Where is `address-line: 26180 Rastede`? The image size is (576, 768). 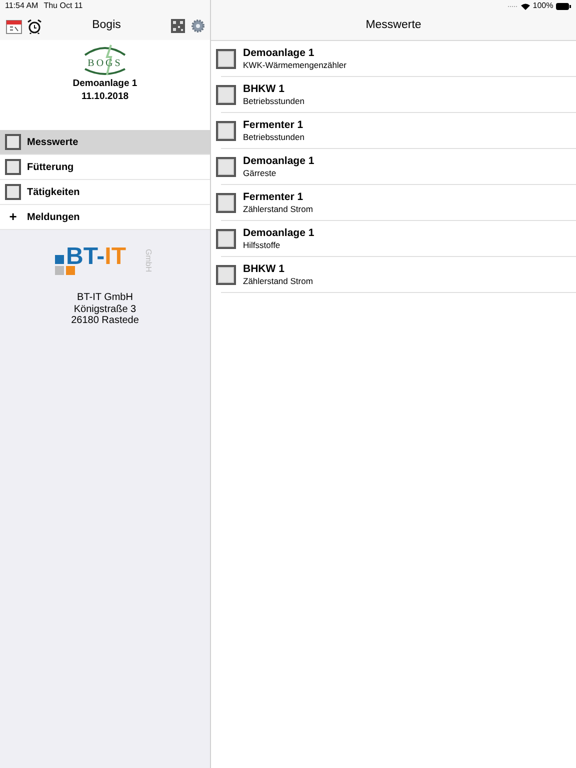 address-line: 26180 Rastede is located at coordinates (105, 320).